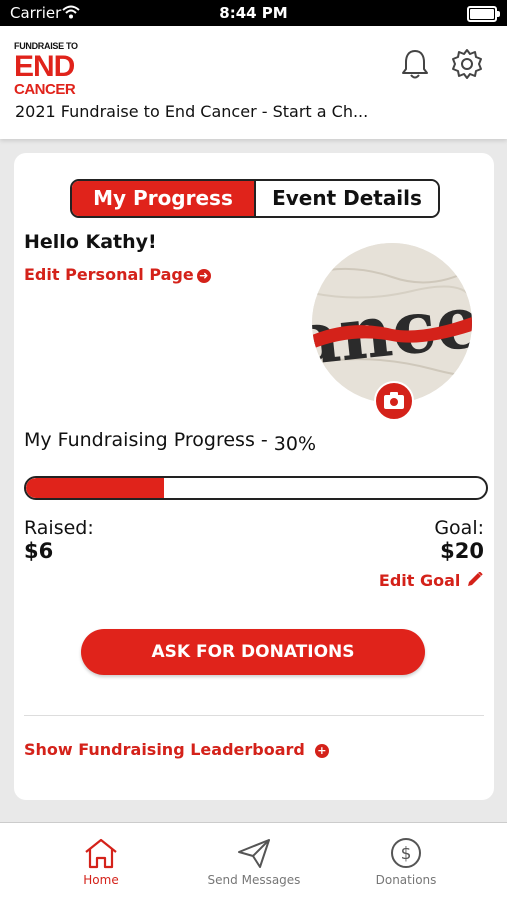 Image resolution: width=507 pixels, height=901 pixels. What do you see at coordinates (346, 198) in the screenshot?
I see `tab-event-details: Event Details` at bounding box center [346, 198].